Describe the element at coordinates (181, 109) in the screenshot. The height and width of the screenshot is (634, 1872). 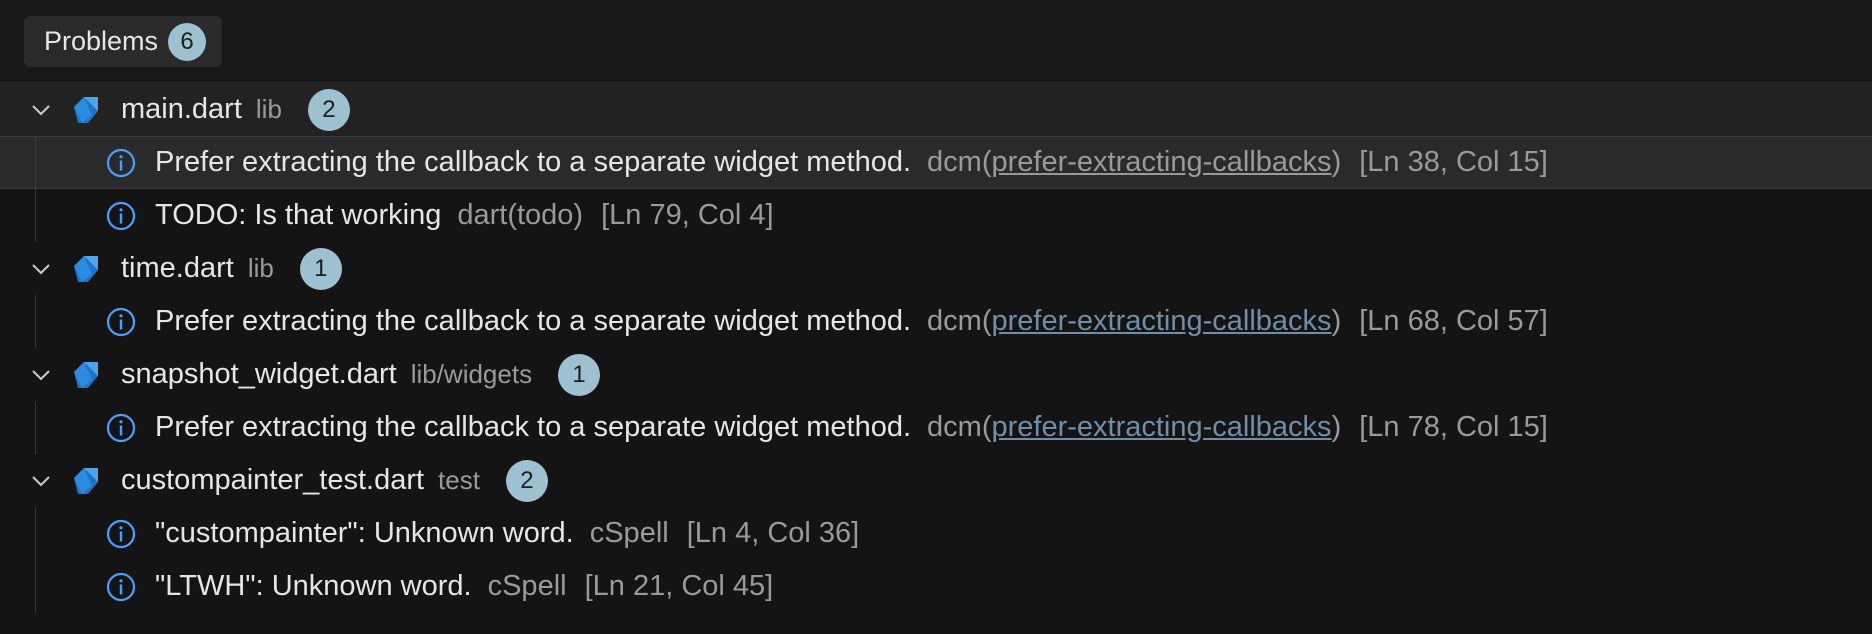
I see `file-name: main.dart` at that location.